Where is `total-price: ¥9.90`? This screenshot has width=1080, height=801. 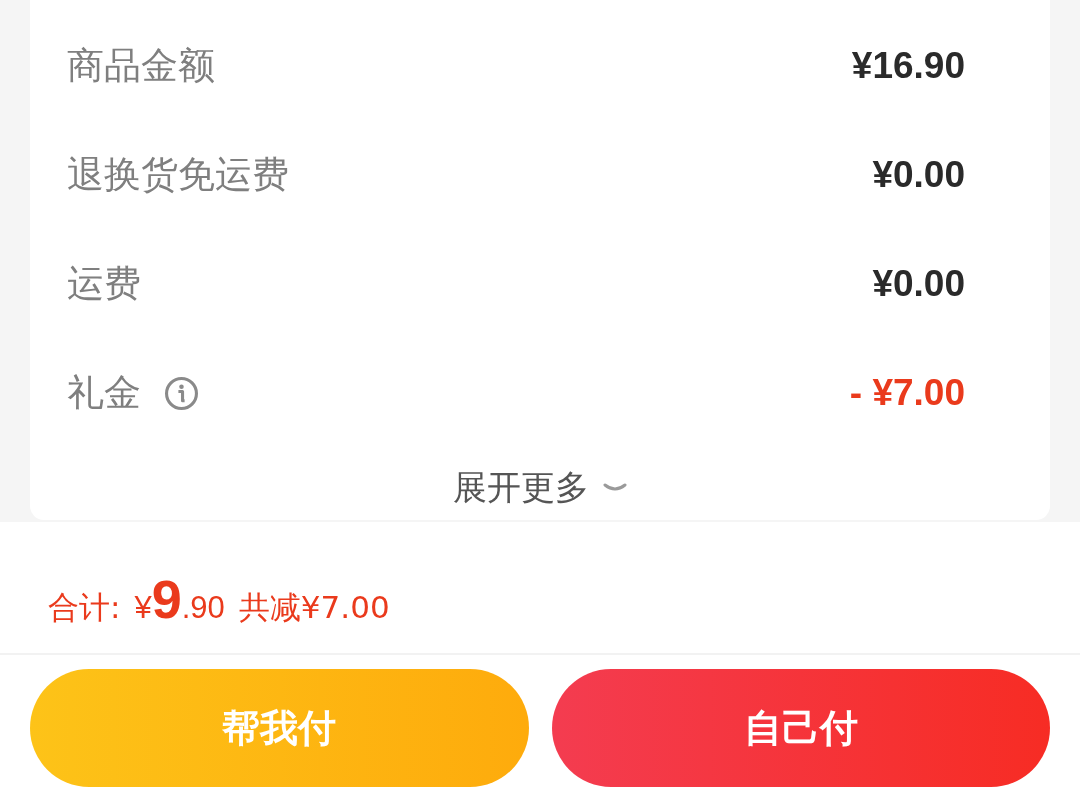
total-price: ¥9.90 is located at coordinates (179, 599).